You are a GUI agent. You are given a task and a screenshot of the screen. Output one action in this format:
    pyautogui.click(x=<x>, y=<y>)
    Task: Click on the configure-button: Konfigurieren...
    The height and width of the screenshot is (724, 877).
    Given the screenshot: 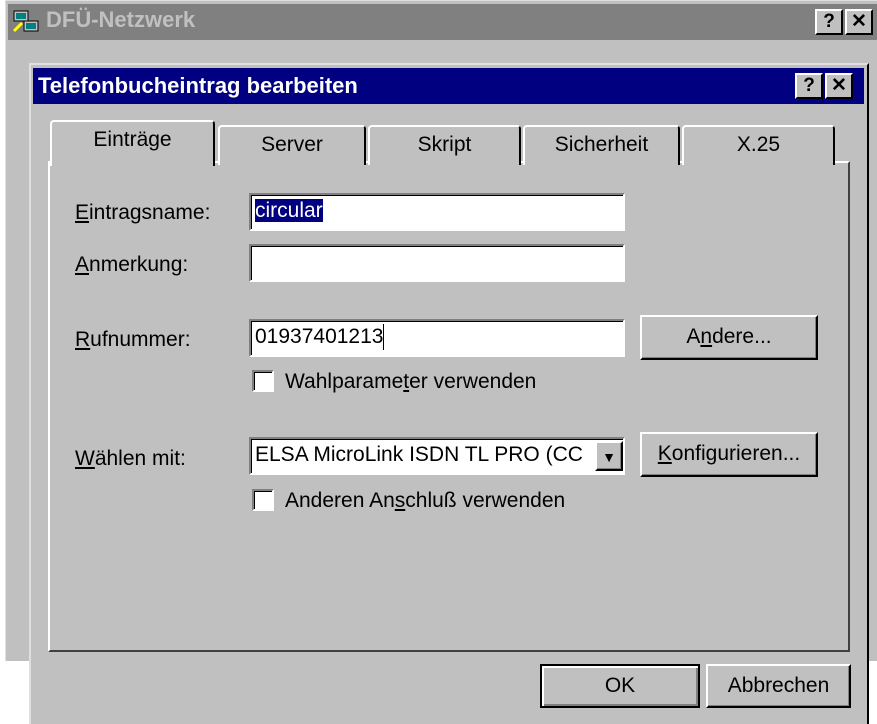 What is the action you would take?
    pyautogui.click(x=729, y=454)
    